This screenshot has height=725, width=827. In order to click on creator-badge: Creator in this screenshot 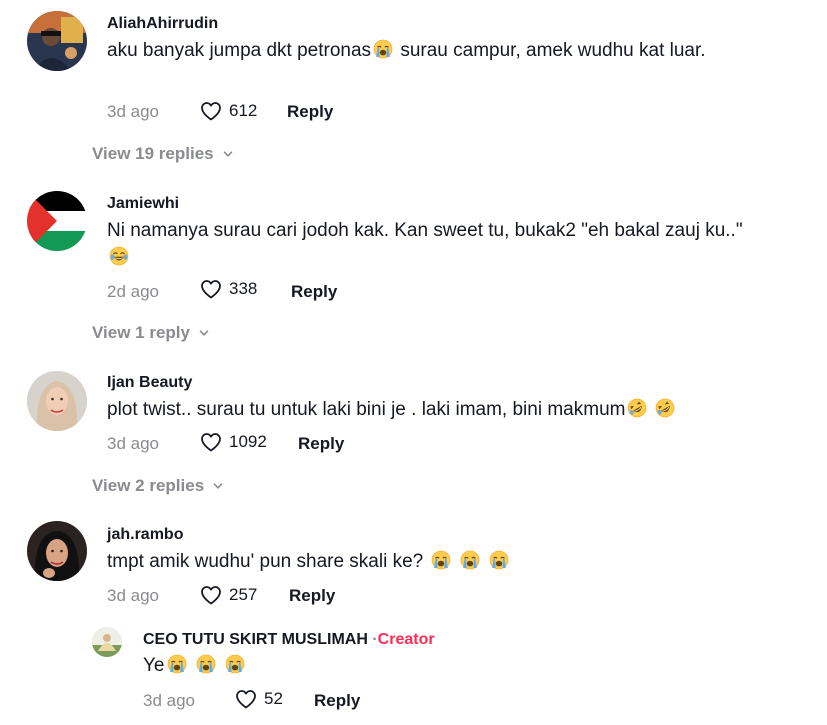, I will do `click(406, 639)`.